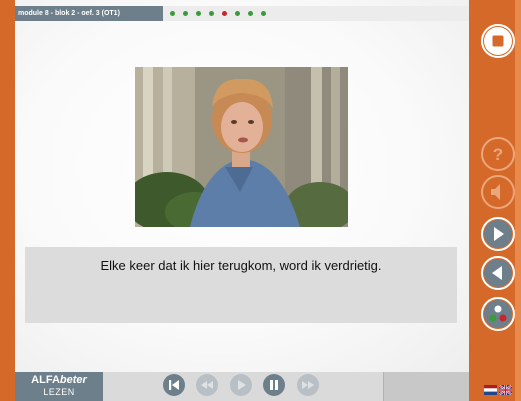  I want to click on brand-logo: ALFAbeter LEZEN, so click(59, 386).